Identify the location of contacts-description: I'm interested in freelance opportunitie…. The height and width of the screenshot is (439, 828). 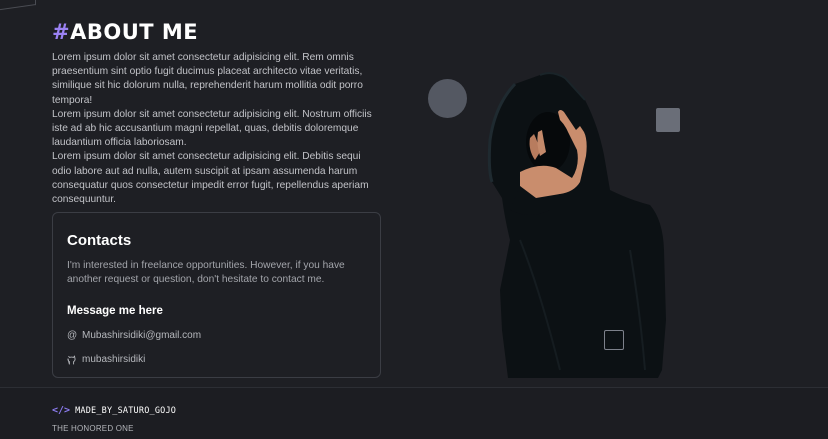
(206, 273).